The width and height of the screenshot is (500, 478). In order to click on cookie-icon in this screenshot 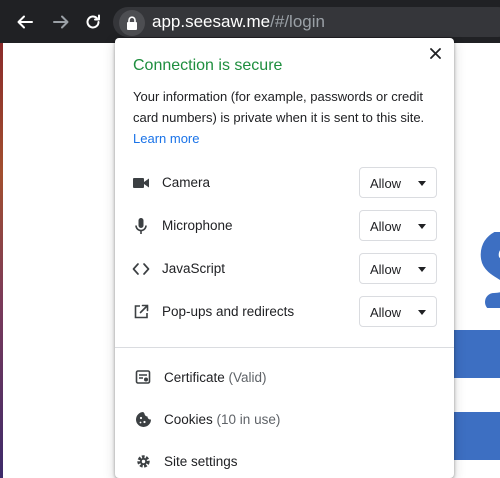, I will do `click(143, 419)`.